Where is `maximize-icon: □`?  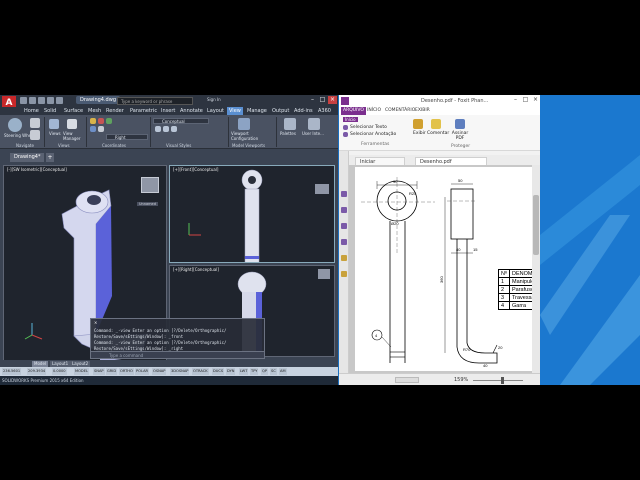
maximize-icon: □ is located at coordinates (322, 100).